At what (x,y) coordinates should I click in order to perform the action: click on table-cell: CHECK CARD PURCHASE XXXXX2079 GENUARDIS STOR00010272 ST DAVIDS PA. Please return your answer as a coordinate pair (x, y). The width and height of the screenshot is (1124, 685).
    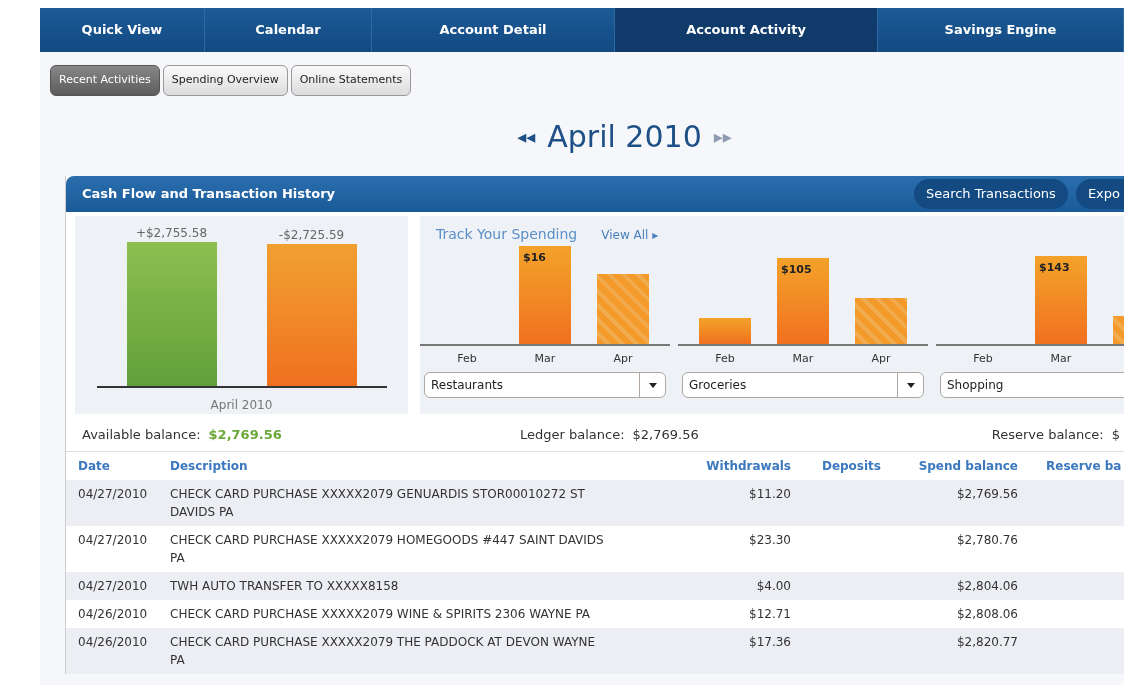
    Looking at the image, I should click on (377, 503).